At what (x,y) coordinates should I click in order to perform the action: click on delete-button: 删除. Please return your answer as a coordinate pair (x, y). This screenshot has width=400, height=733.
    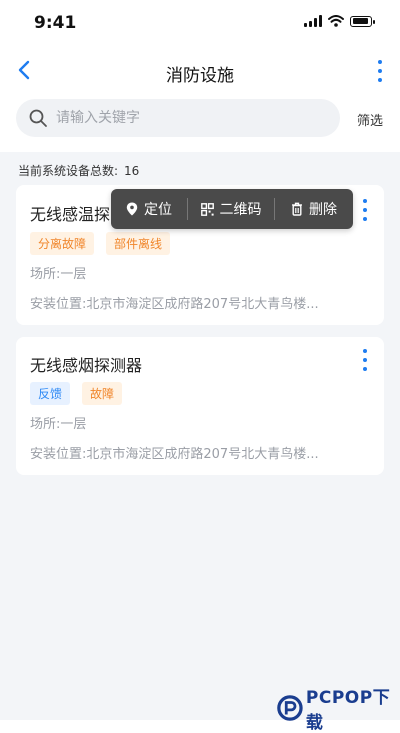
    Looking at the image, I should click on (314, 209).